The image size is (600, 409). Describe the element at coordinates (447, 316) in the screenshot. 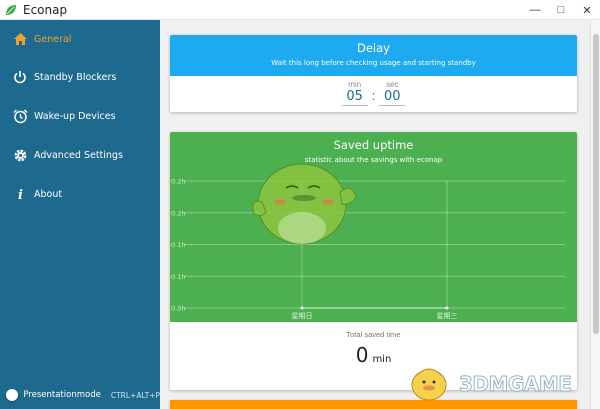

I see `chart-x-tick-label: 星期三` at that location.